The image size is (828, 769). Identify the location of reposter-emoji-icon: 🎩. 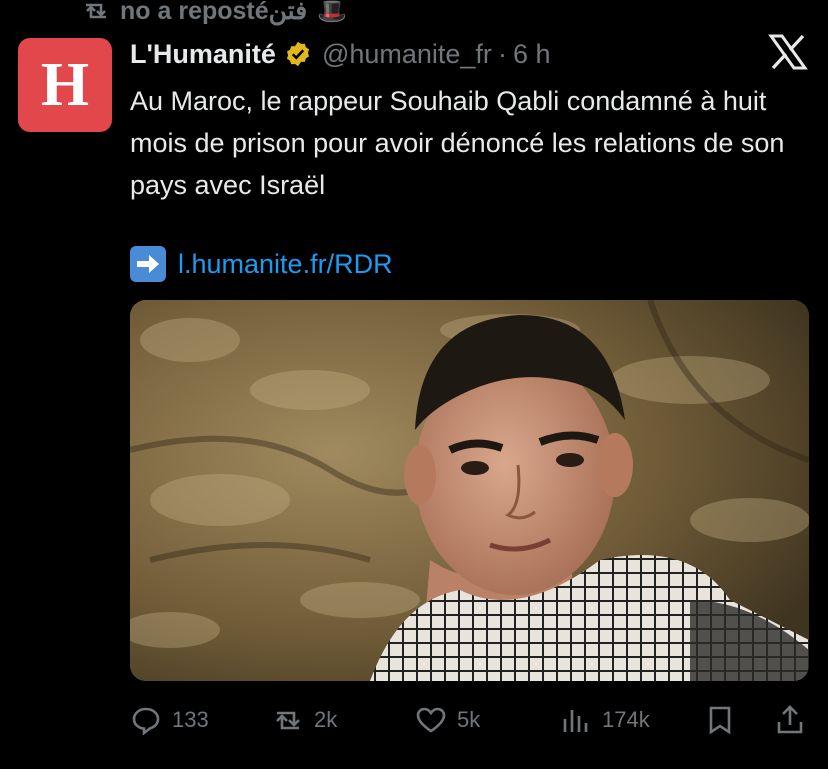
(332, 12).